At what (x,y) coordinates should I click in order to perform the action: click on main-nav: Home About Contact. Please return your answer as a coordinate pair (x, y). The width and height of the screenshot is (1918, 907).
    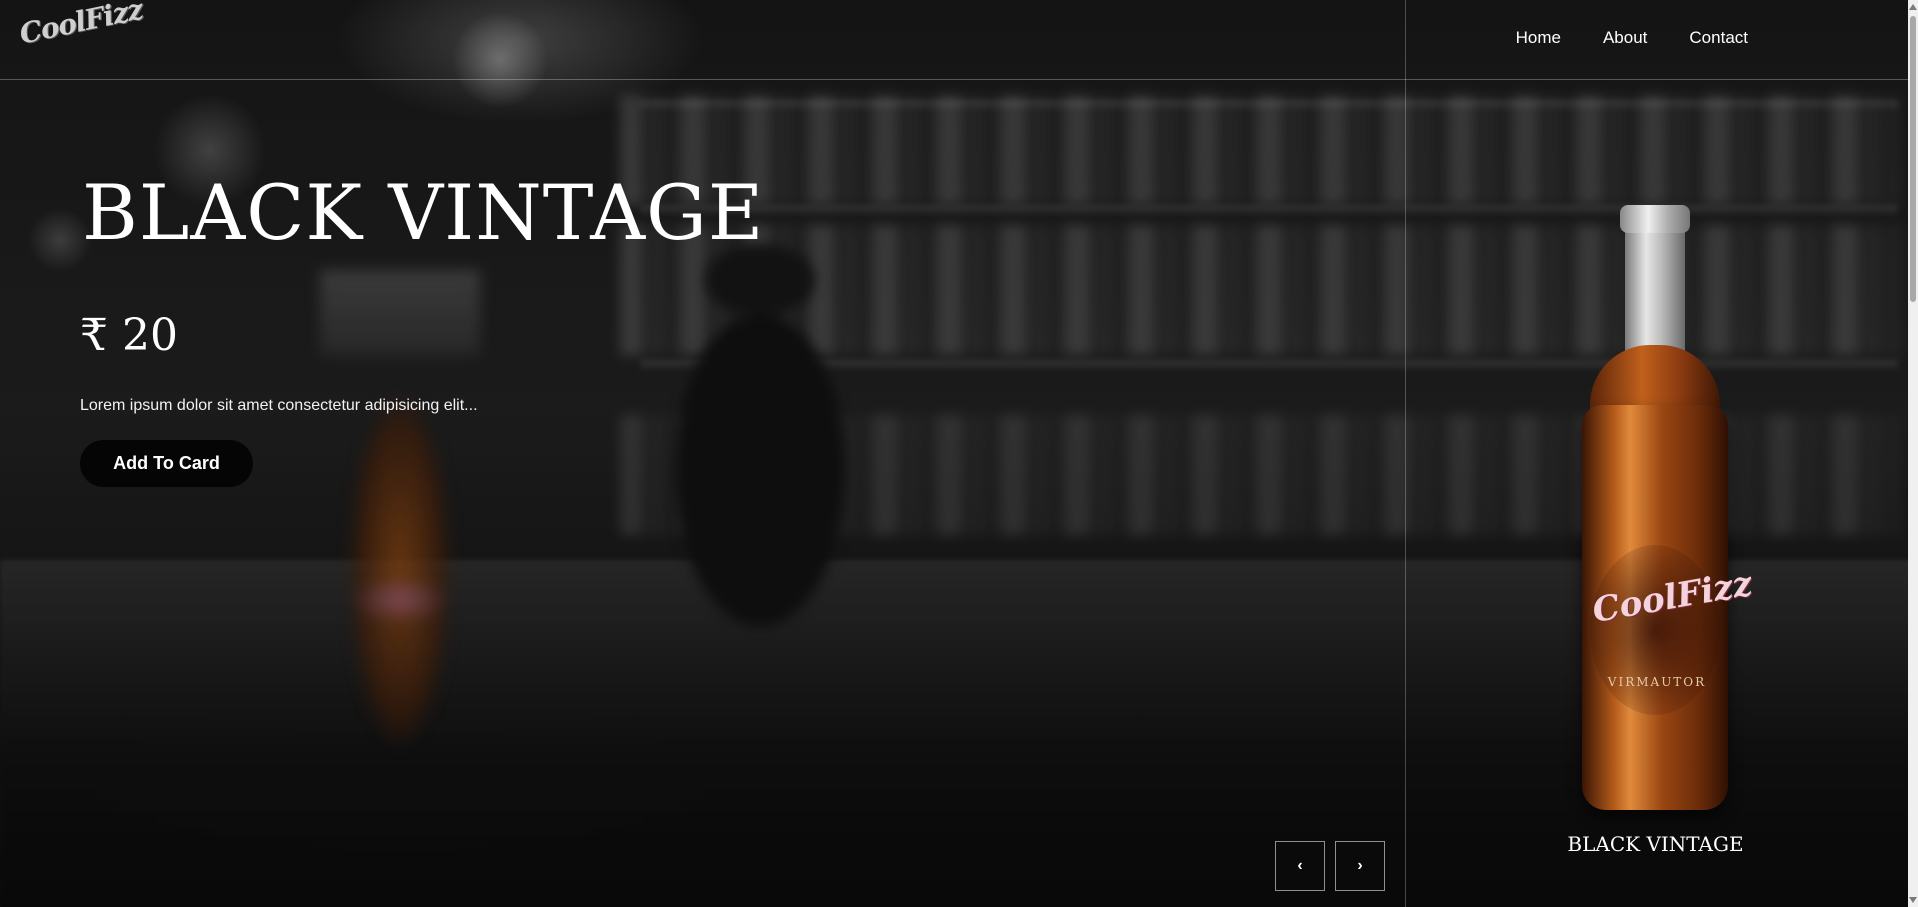
    Looking at the image, I should click on (1632, 38).